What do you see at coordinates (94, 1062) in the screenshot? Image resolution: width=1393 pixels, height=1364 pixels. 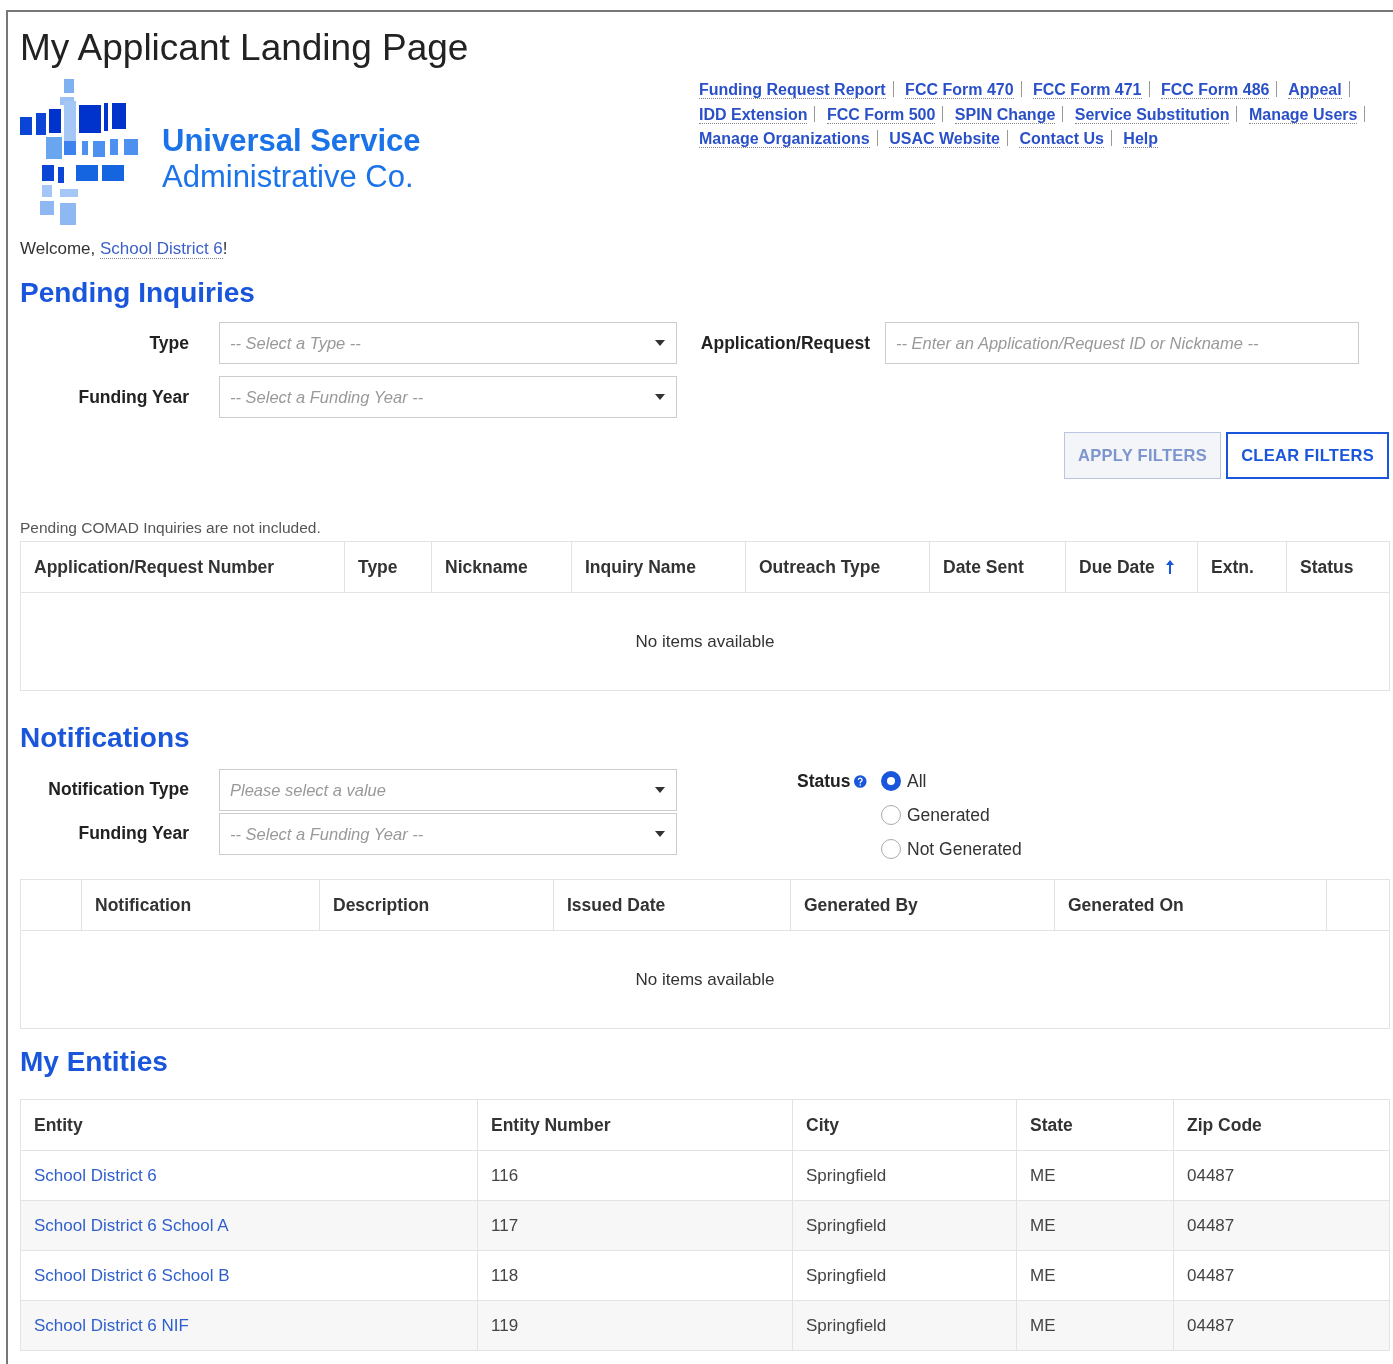 I see `section-heading: My Entities` at bounding box center [94, 1062].